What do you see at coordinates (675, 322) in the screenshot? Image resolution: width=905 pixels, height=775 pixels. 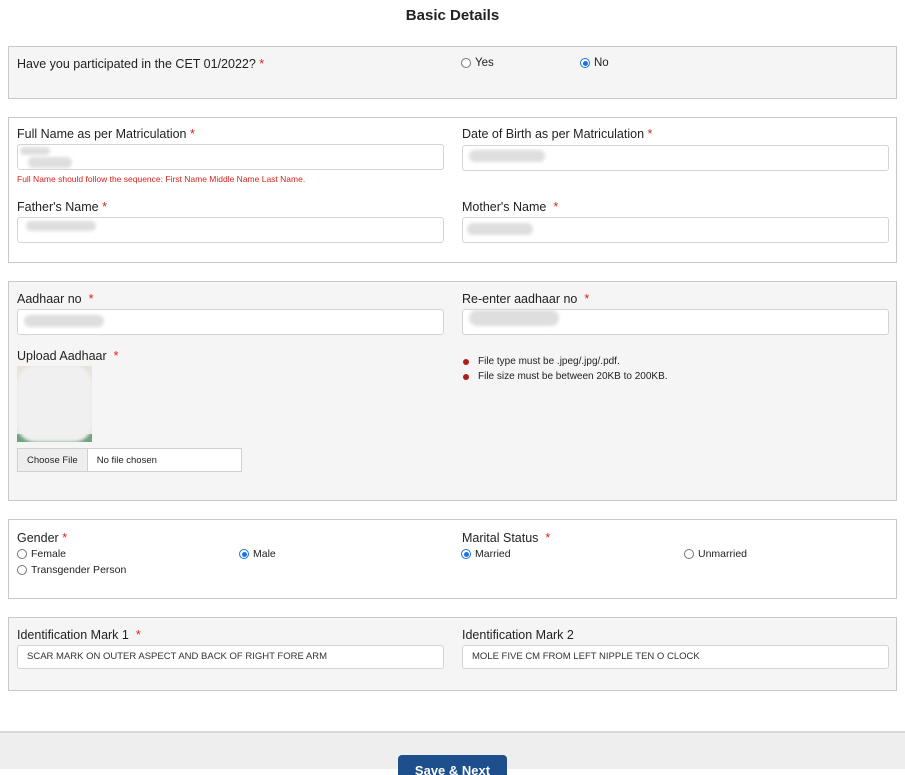 I see `reenter-aadhaar-input` at bounding box center [675, 322].